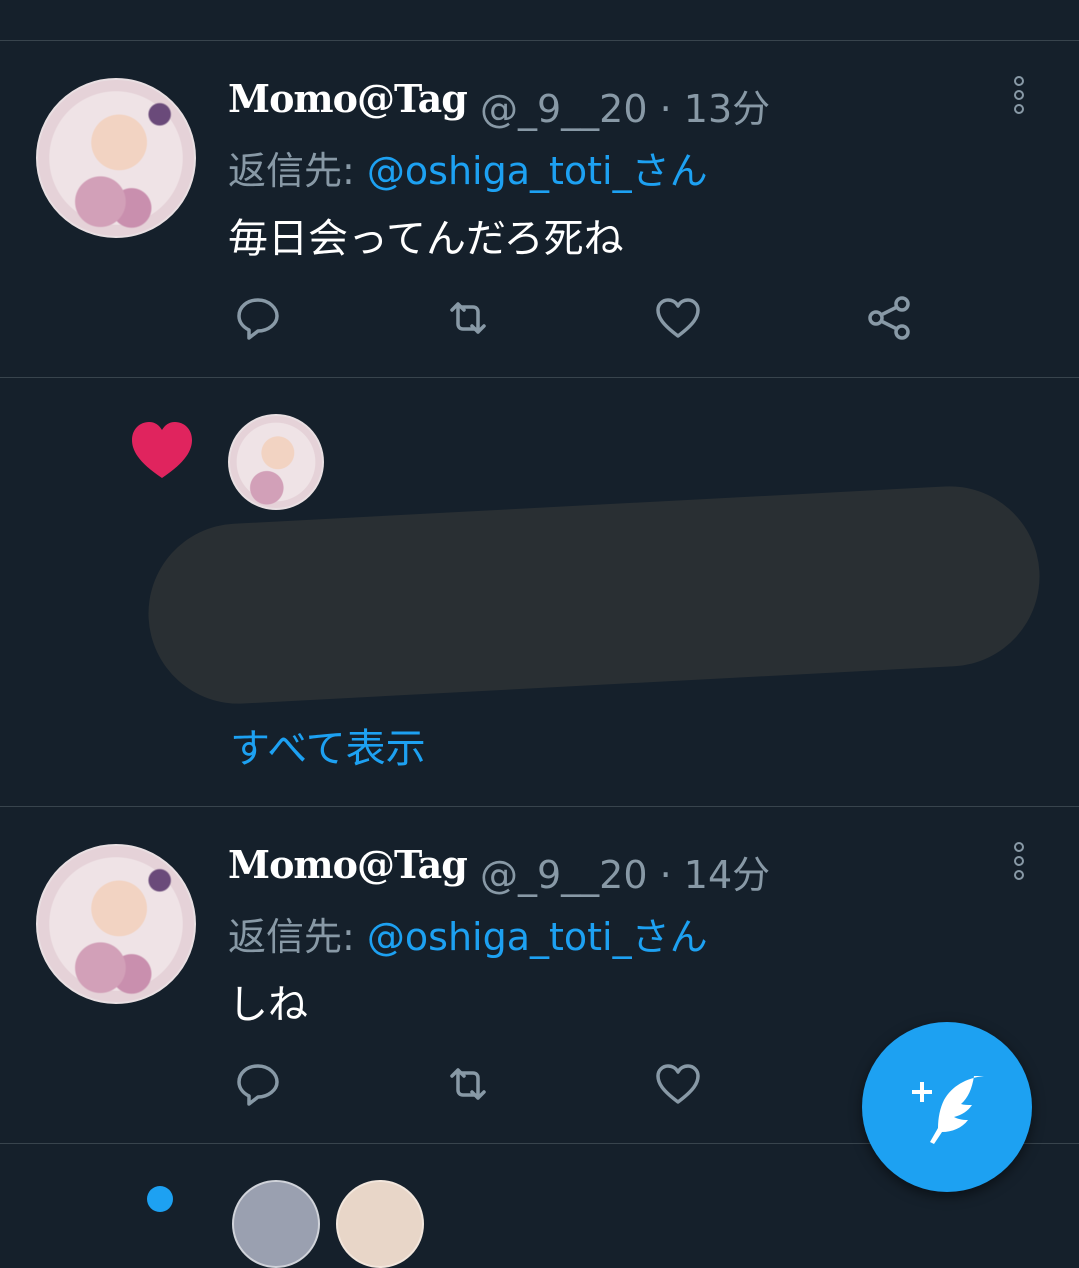 Image resolution: width=1079 pixels, height=1268 pixels. Describe the element at coordinates (426, 239) in the screenshot. I see `tweet-text: 毎日会ってんだろ死ね` at that location.